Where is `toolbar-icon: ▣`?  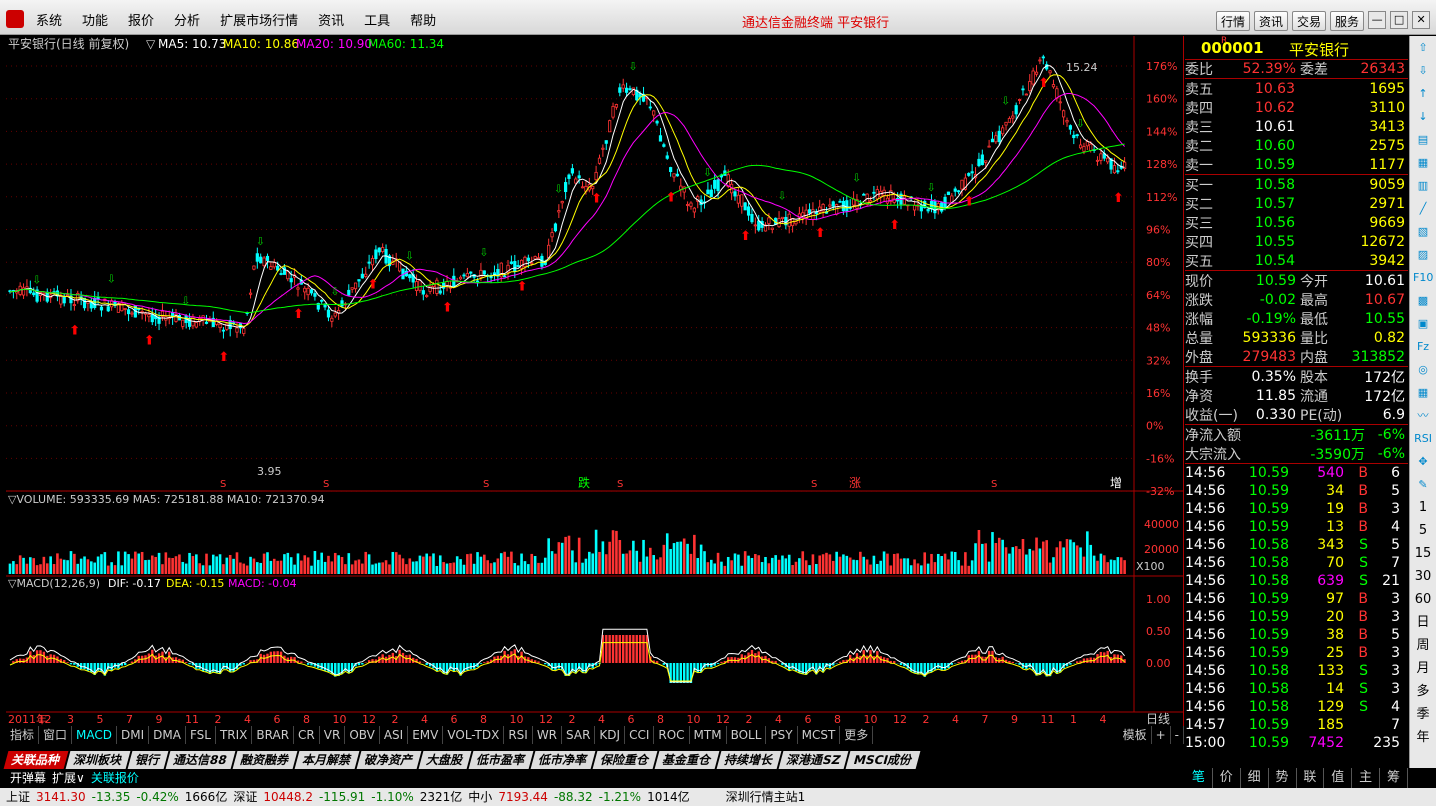
toolbar-icon: ▣ is located at coordinates (1423, 324).